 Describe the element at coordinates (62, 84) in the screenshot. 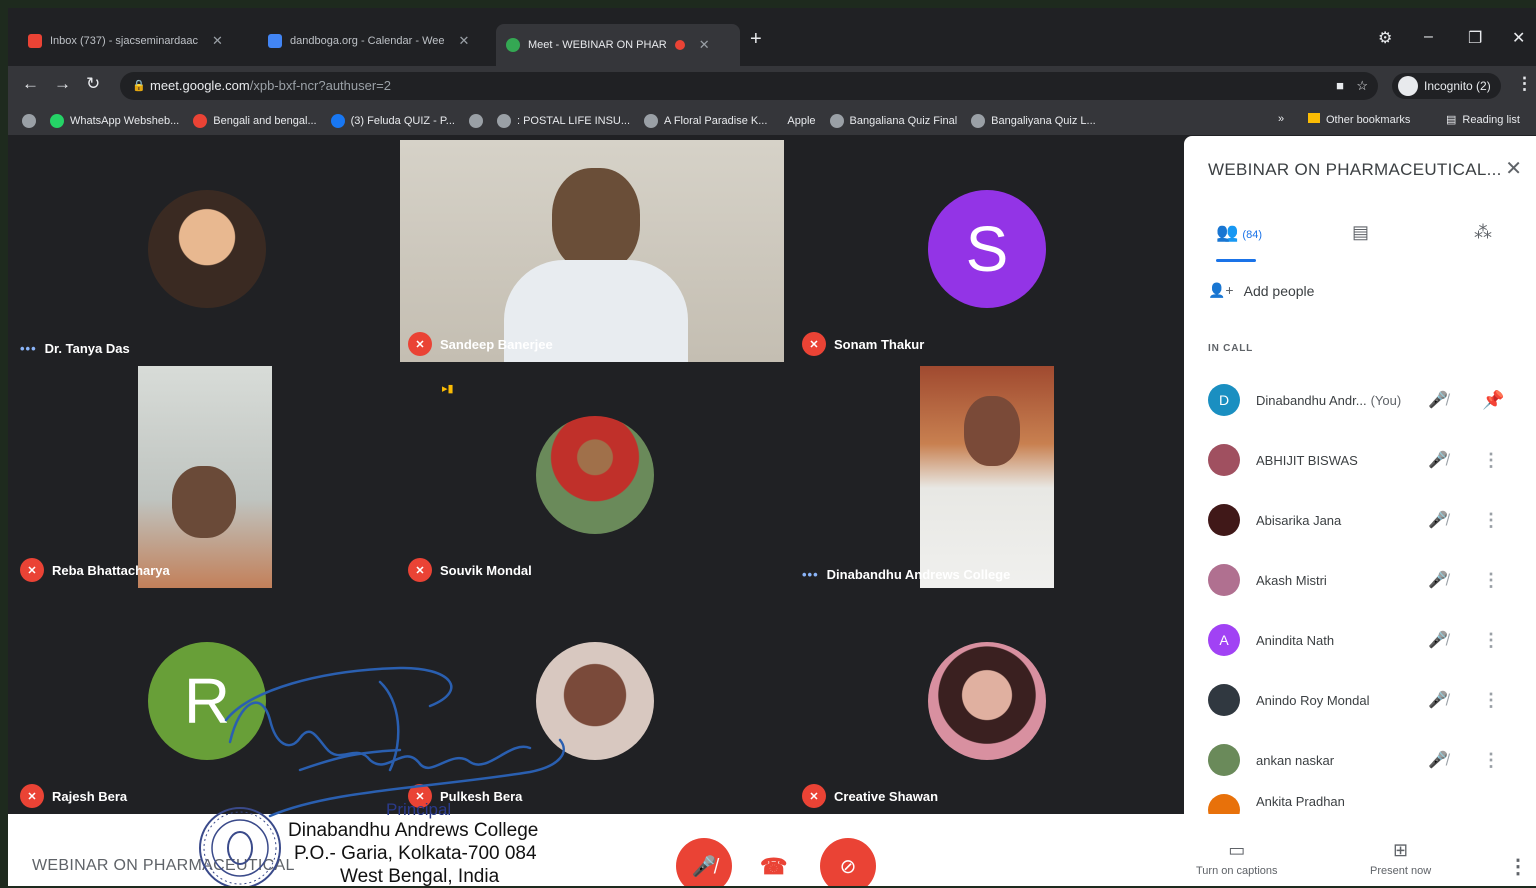

I see `forward-icon: →` at that location.